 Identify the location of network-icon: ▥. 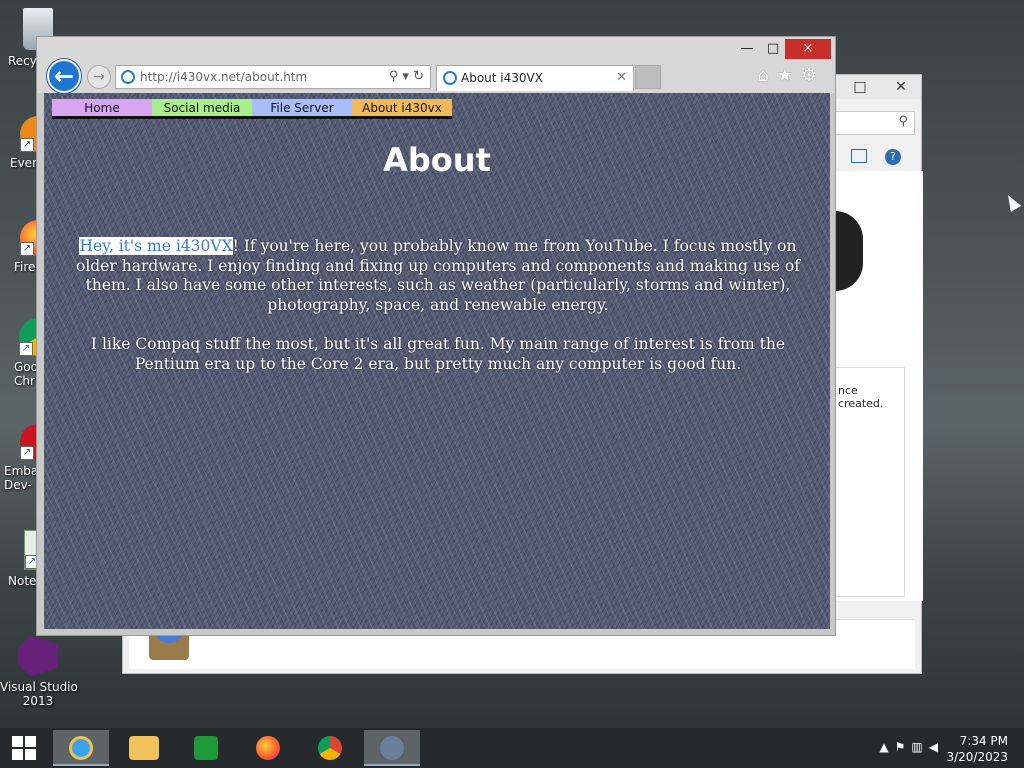
(919, 747).